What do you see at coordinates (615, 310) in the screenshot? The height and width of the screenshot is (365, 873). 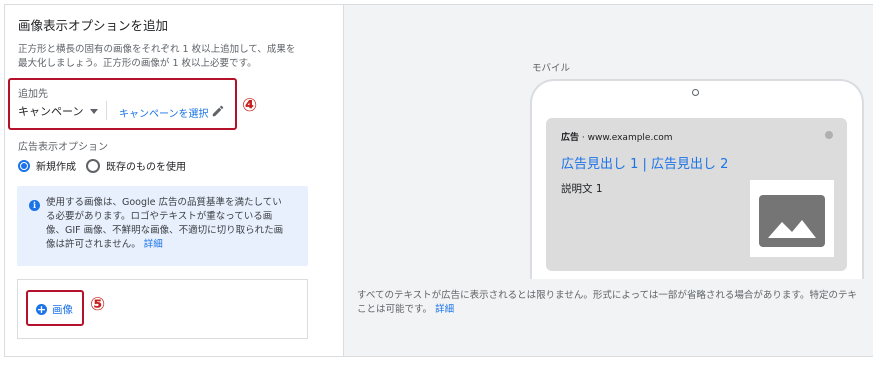 I see `note-line: ことは可能です。 詳細` at bounding box center [615, 310].